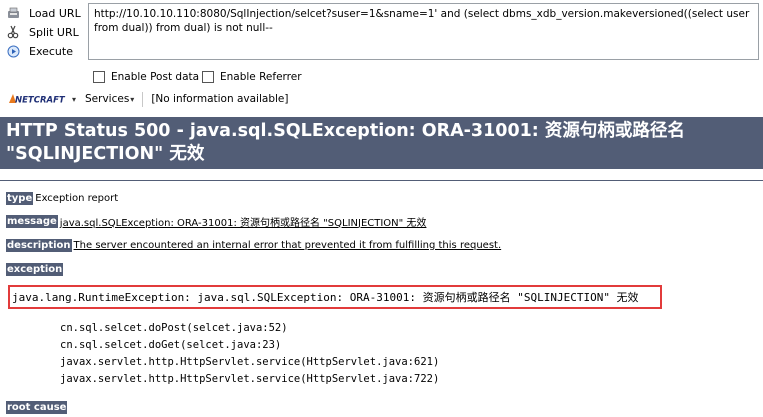 Image resolution: width=763 pixels, height=417 pixels. I want to click on enable-post-option: Enable Post data, so click(146, 77).